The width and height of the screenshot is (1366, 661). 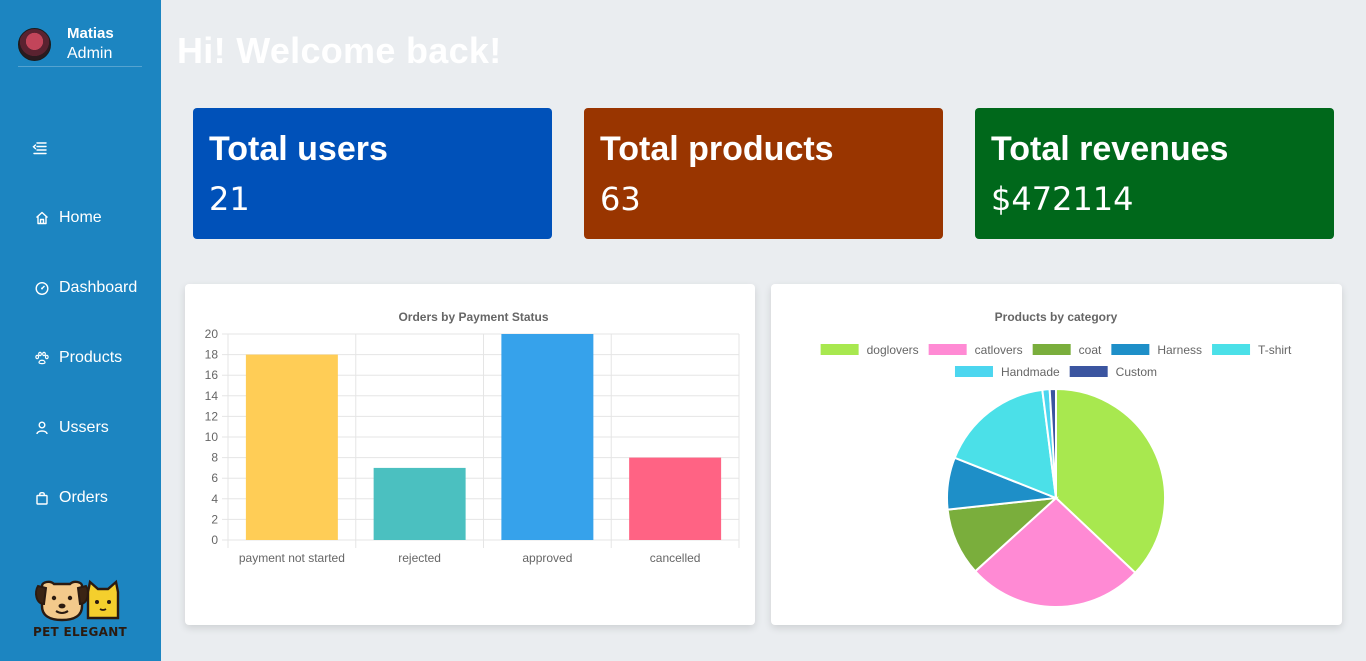 I want to click on x-tick-label: rejected, so click(x=419, y=558).